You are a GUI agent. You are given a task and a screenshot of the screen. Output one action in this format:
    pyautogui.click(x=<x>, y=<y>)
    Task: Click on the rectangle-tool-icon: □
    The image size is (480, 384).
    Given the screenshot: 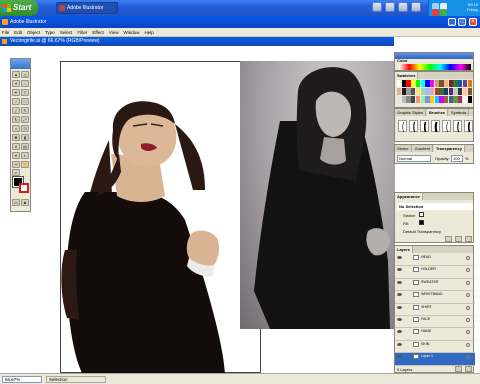 What is the action you would take?
    pyautogui.click(x=25, y=101)
    